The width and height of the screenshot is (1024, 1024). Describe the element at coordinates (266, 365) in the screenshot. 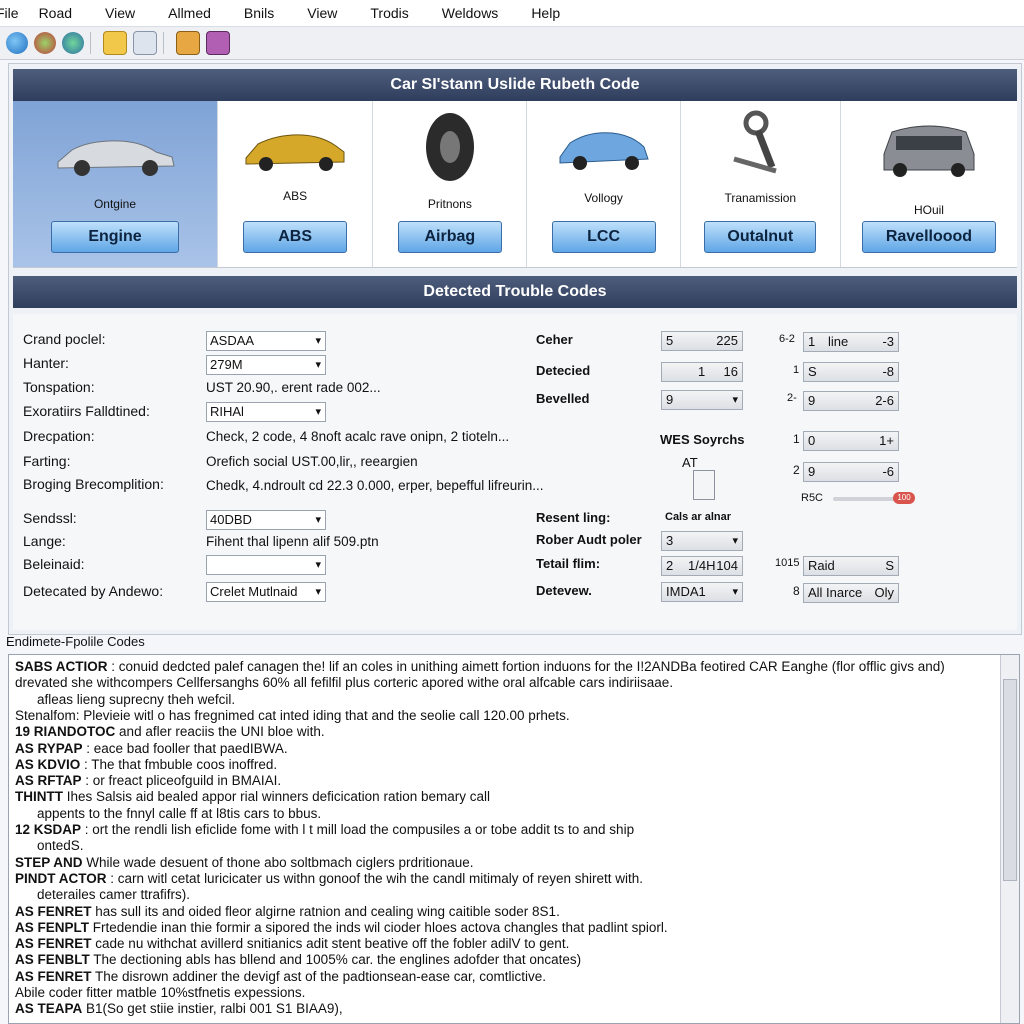

I see `hanter-select: 279M` at that location.